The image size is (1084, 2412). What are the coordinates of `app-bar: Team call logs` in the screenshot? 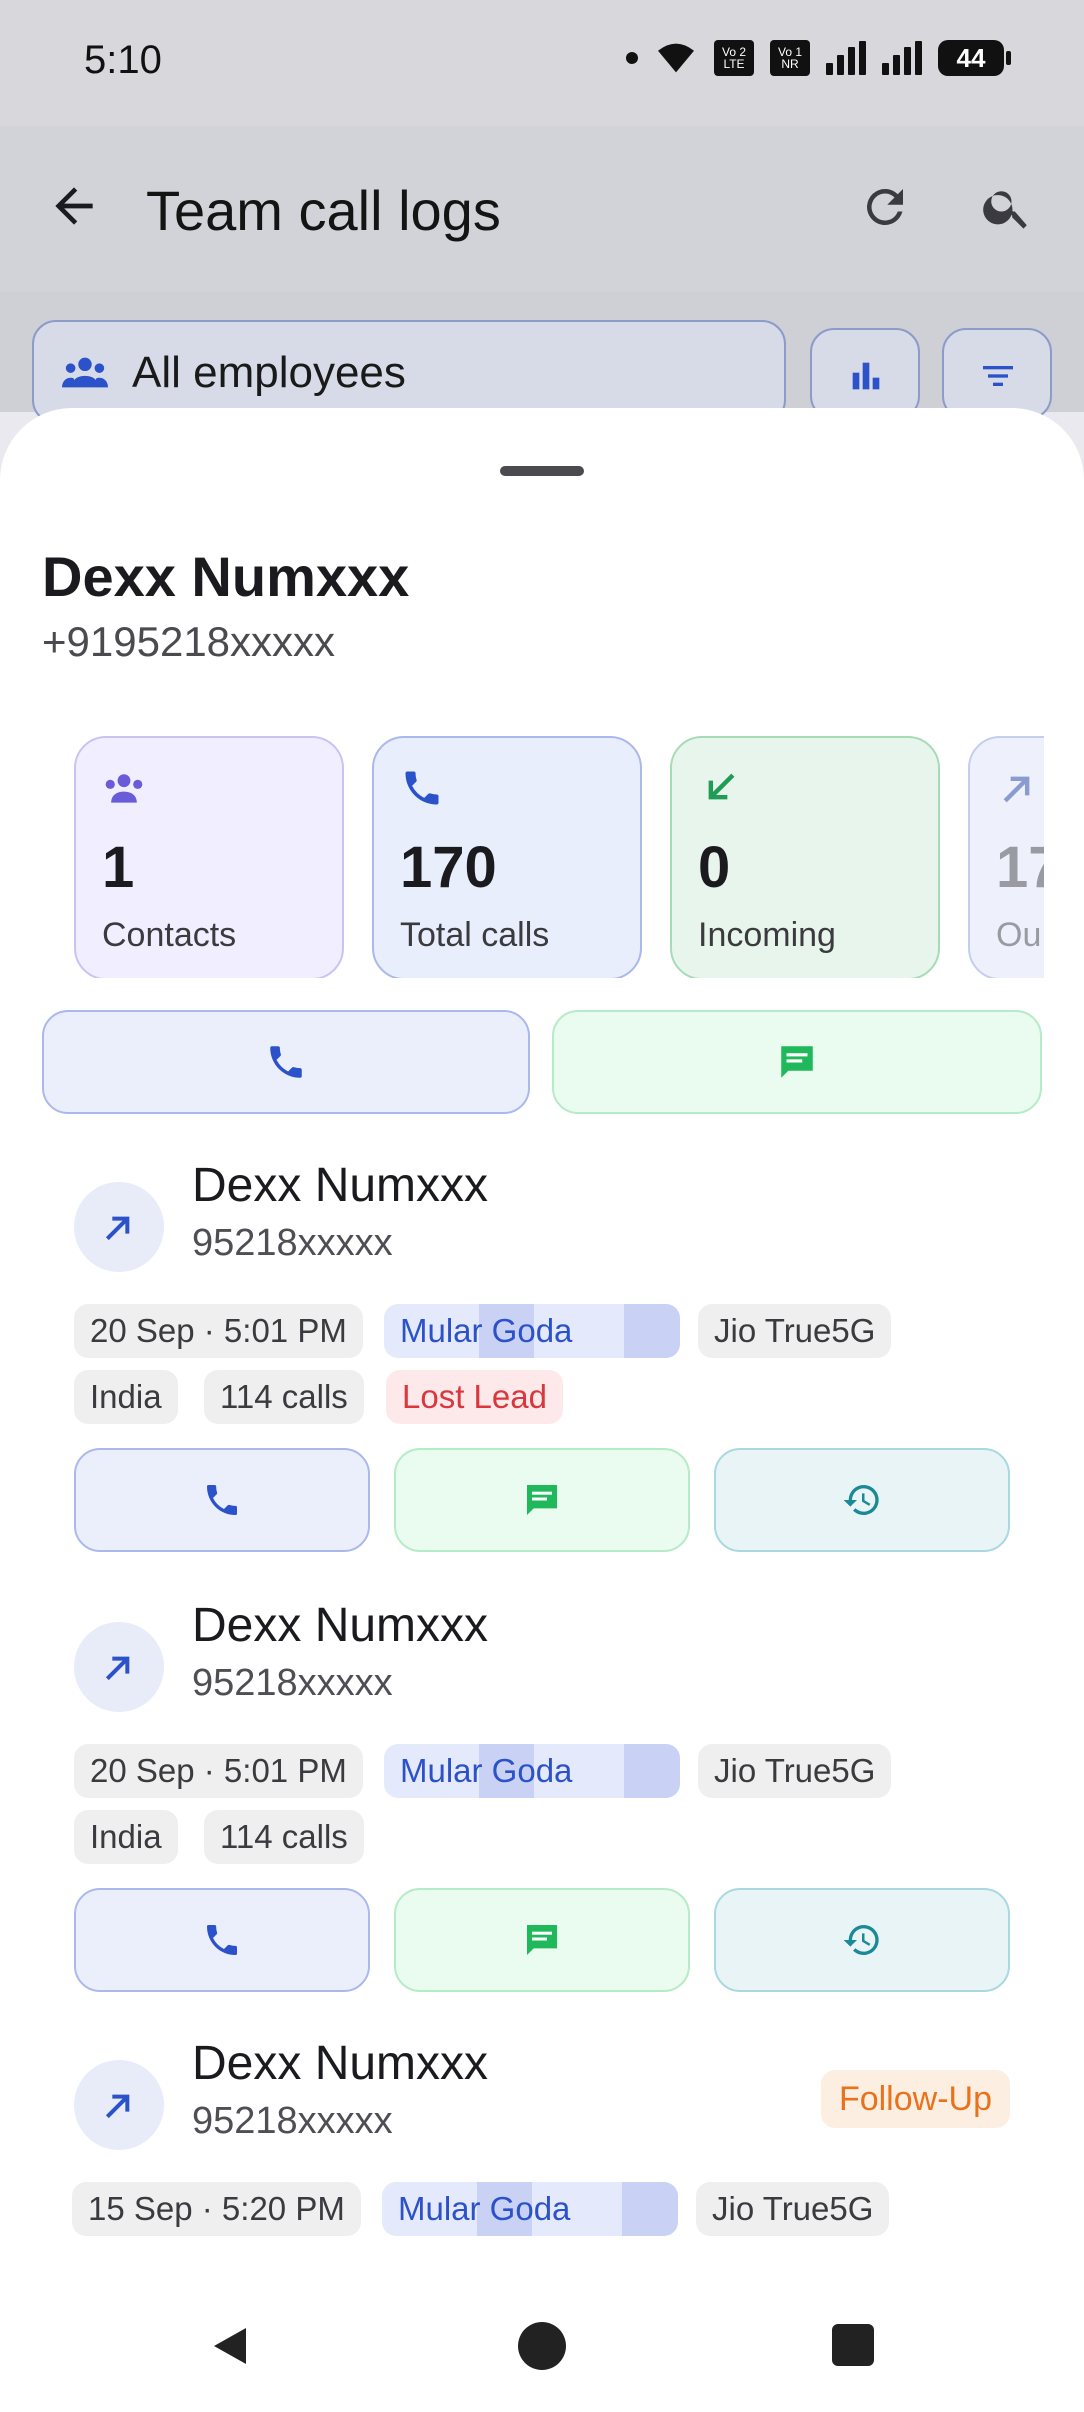 It's located at (542, 209).